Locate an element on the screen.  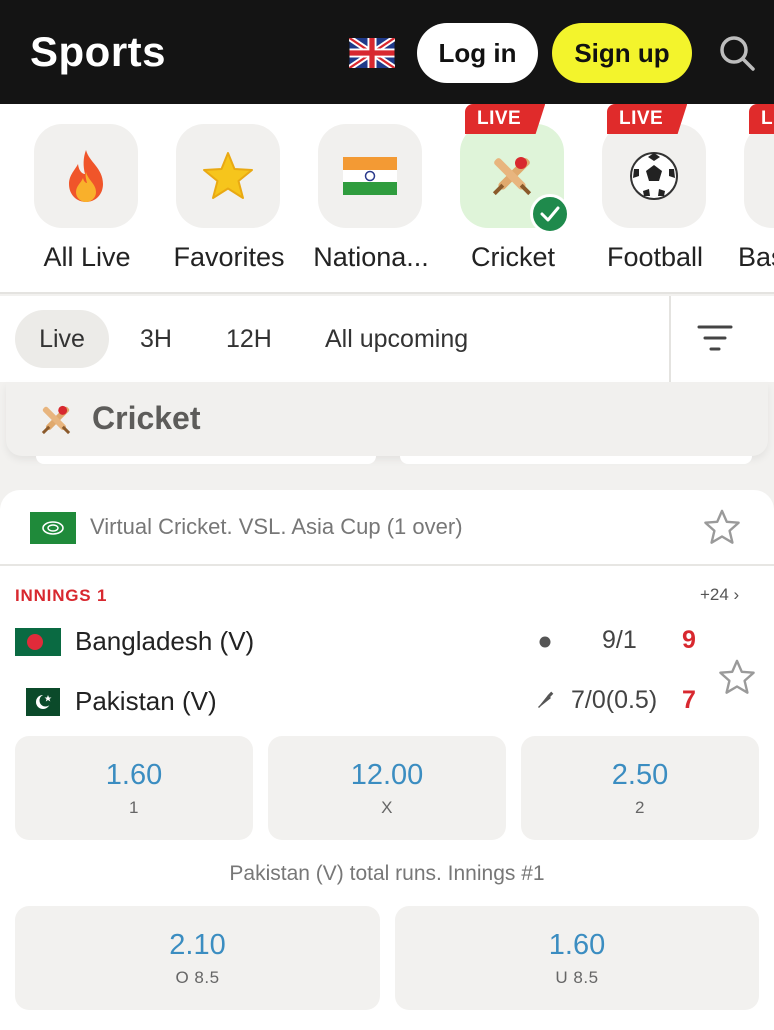
sport-item-basketball: L Bas is located at coordinates (750, 198).